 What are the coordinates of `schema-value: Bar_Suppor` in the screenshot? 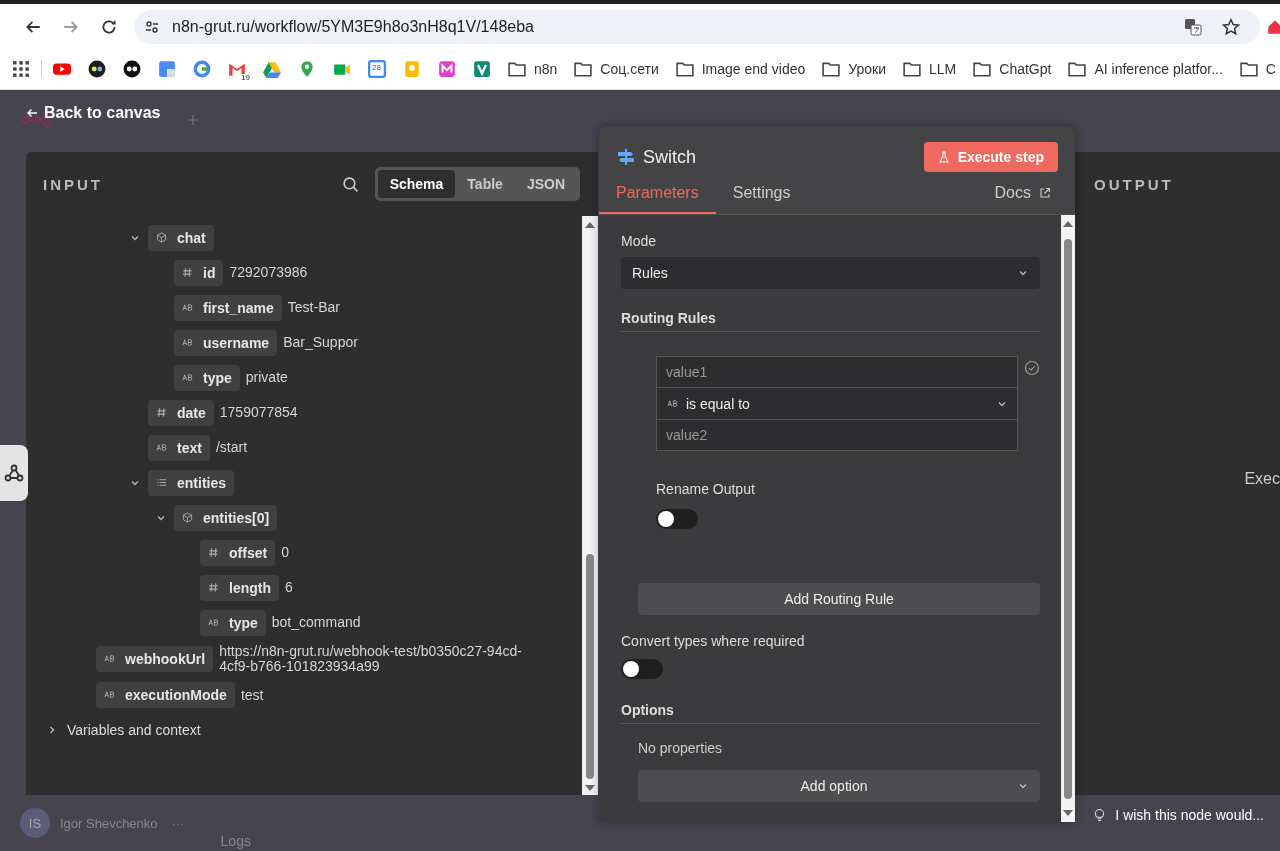 It's located at (320, 342).